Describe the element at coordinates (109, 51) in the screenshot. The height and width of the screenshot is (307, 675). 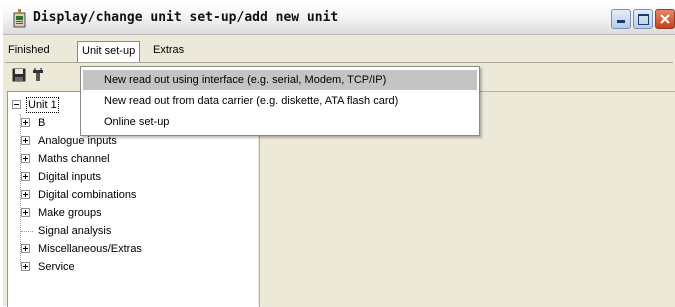
I see `menu-unit-setup: Unit set-up` at that location.